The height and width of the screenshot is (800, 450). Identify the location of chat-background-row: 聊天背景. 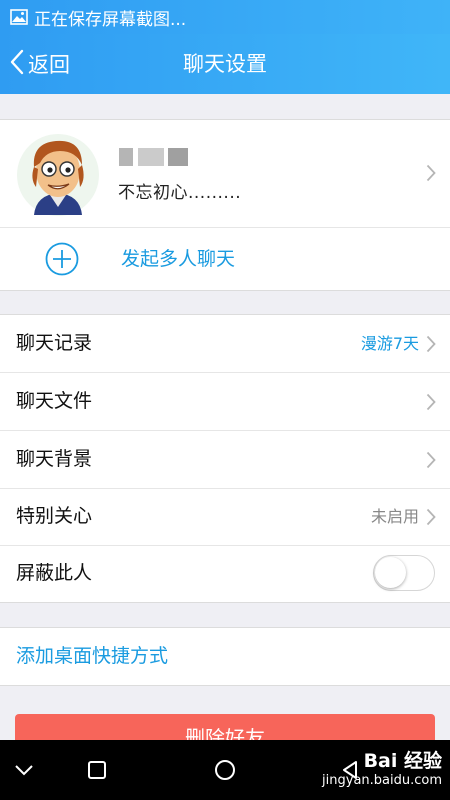
(225, 460).